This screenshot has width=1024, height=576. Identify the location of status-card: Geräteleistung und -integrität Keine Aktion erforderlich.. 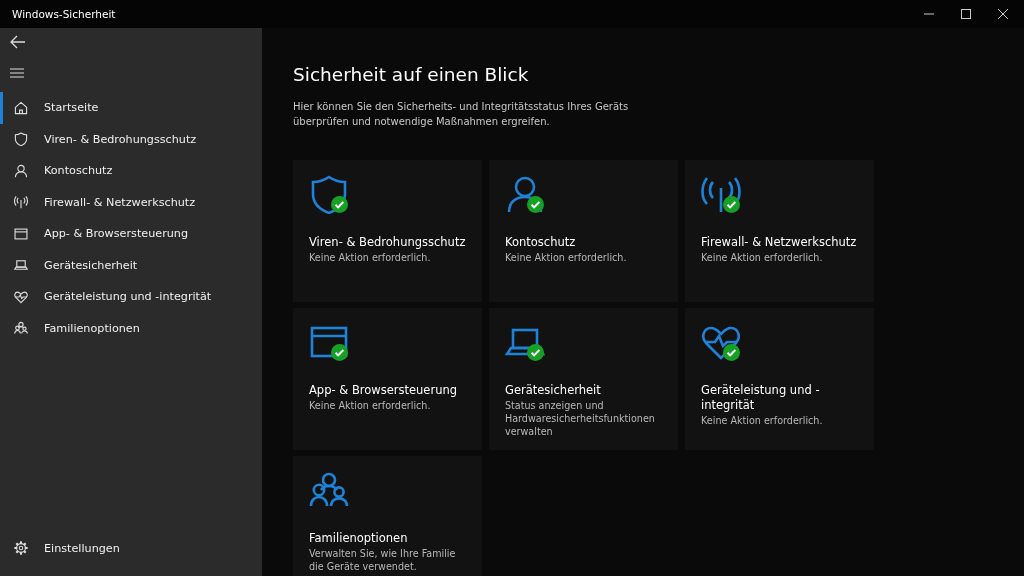
(779, 379).